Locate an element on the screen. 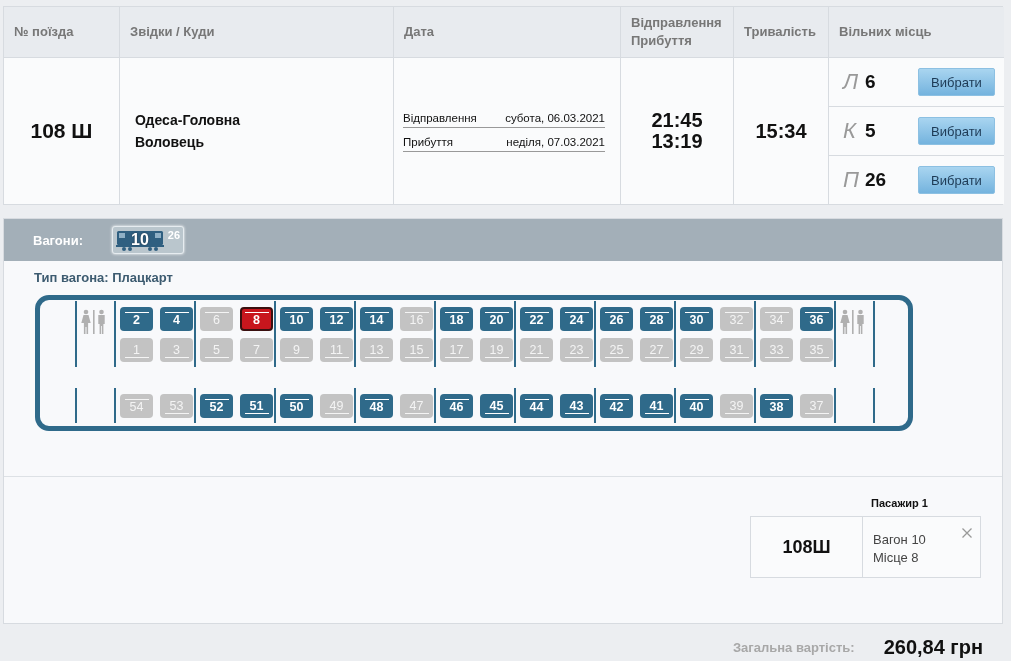 The width and height of the screenshot is (1011, 661). departure-time: 21:45 is located at coordinates (677, 120).